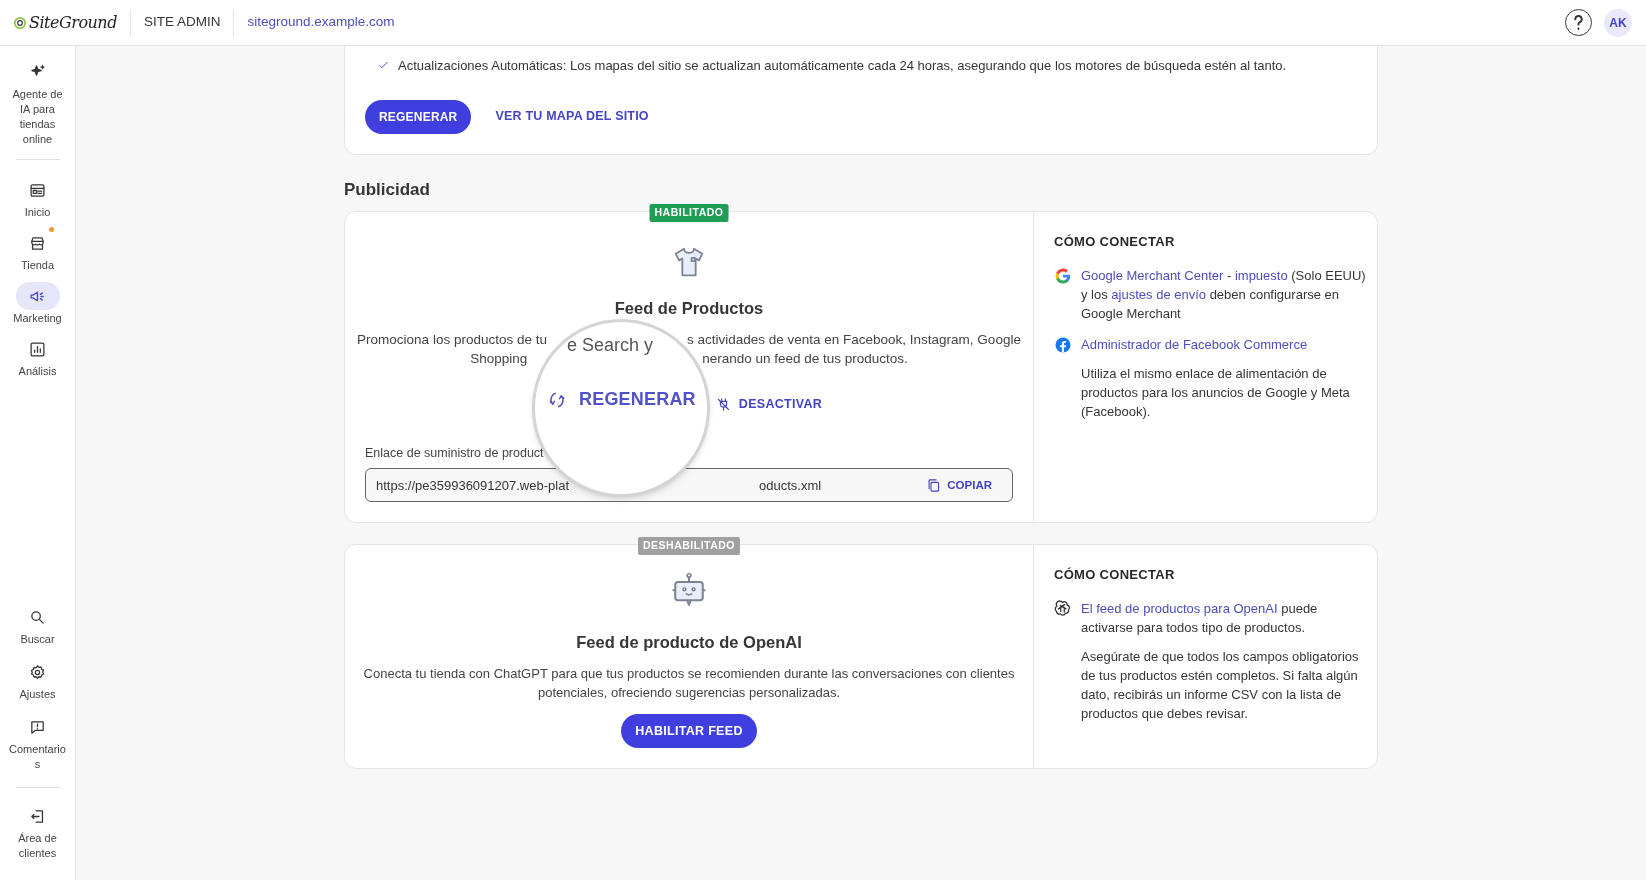  What do you see at coordinates (689, 643) in the screenshot?
I see `feed-title: Feed de producto de OpenAI` at bounding box center [689, 643].